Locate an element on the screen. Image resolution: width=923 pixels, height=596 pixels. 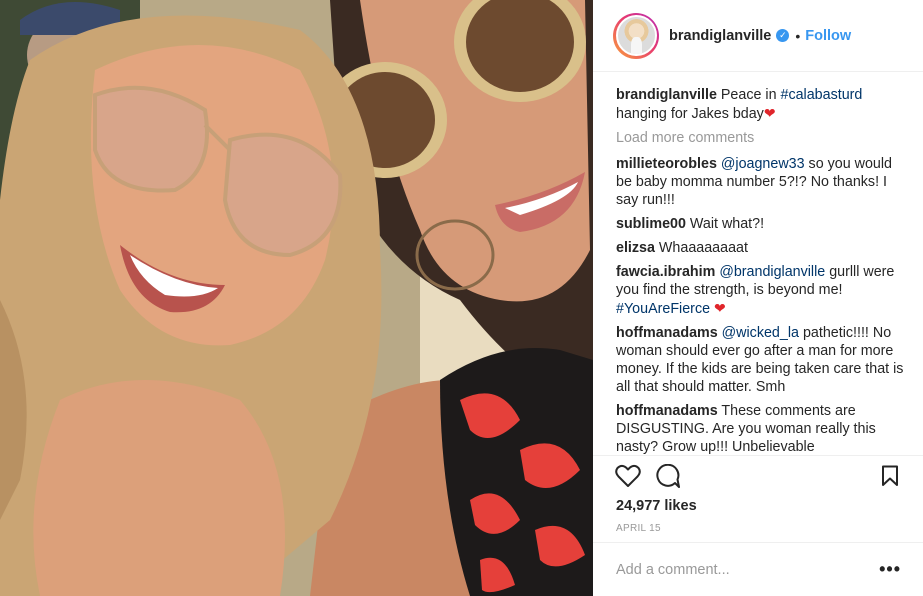
header-username: brandiglanville is located at coordinates (720, 36).